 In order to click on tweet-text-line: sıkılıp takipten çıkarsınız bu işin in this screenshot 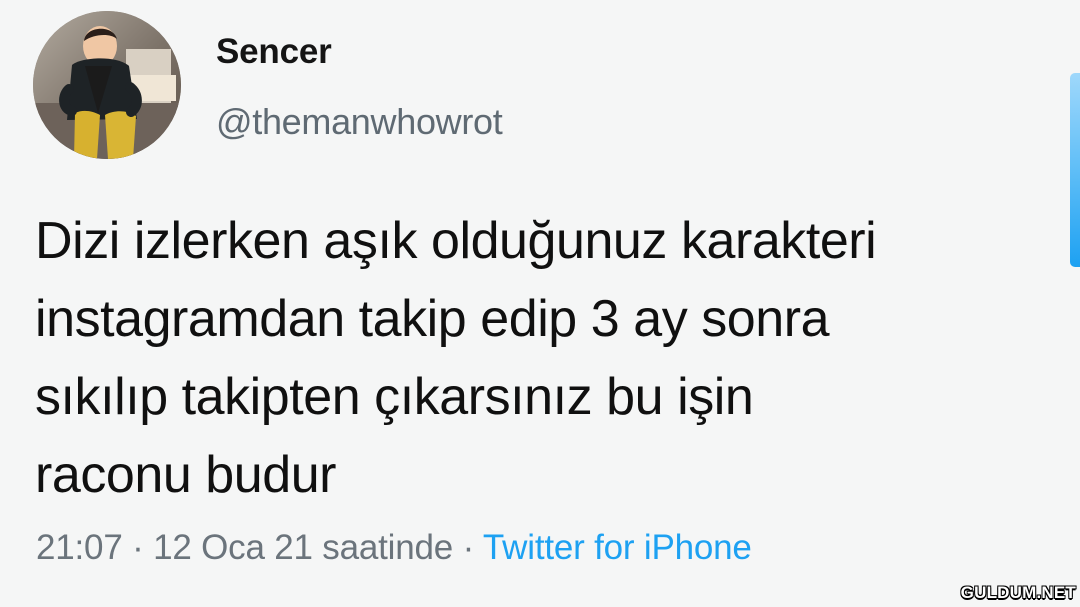, I will do `click(394, 397)`.